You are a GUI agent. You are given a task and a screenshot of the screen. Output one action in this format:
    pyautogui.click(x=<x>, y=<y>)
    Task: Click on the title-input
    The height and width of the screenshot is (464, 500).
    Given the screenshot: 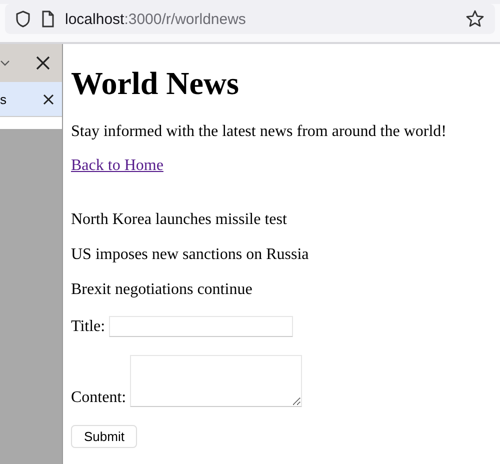 What is the action you would take?
    pyautogui.click(x=201, y=326)
    